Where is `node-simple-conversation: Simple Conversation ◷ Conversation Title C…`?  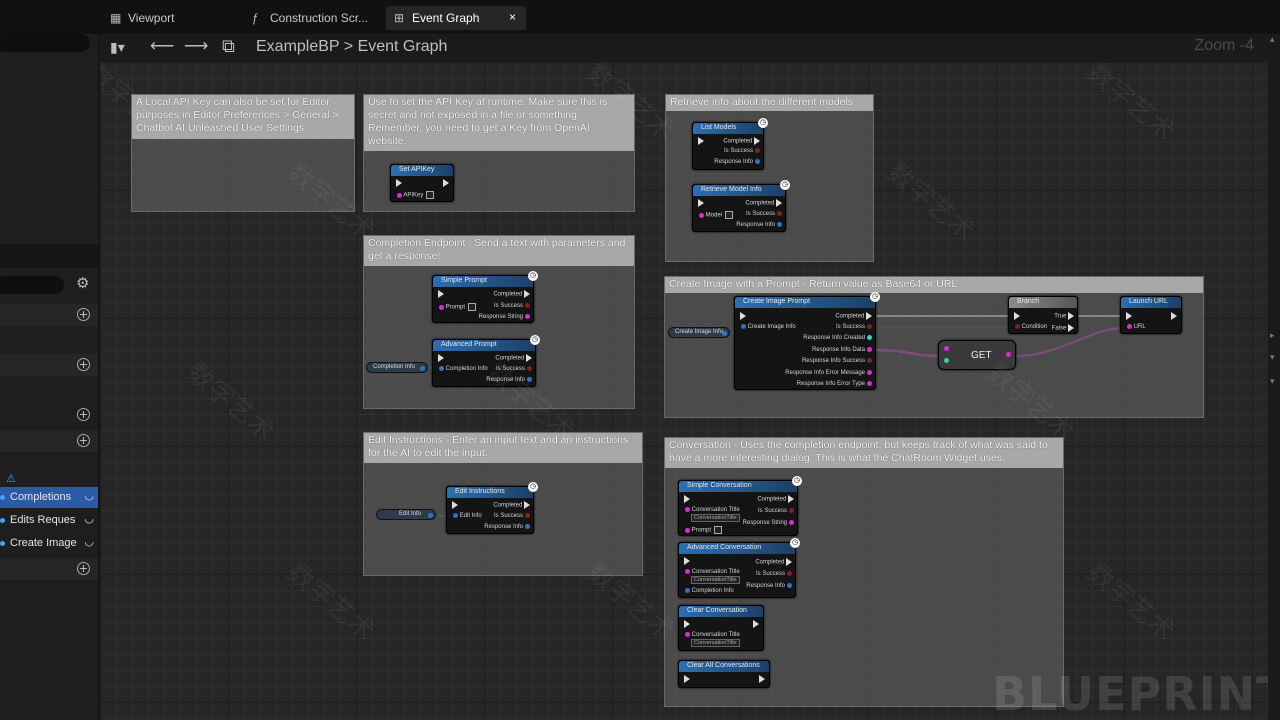 node-simple-conversation: Simple Conversation ◷ Conversation Title C… is located at coordinates (740, 506).